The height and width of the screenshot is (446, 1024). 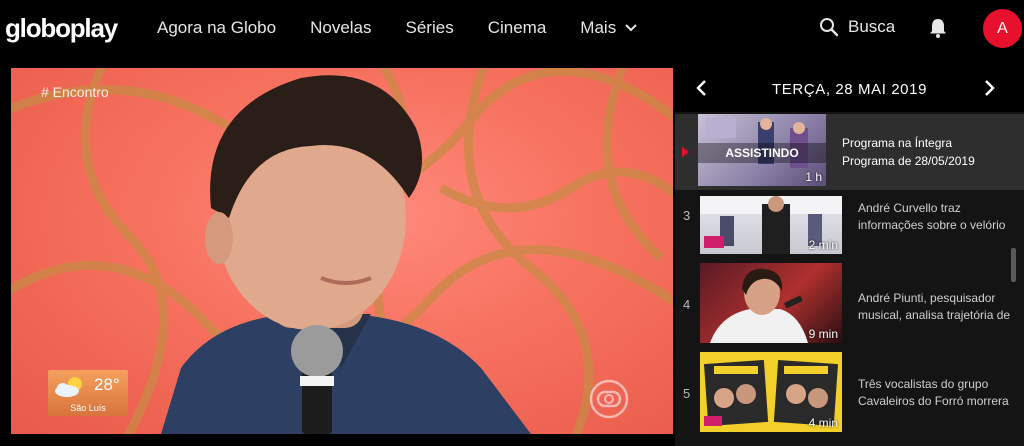 What do you see at coordinates (989, 88) in the screenshot?
I see `chevron-right-icon` at bounding box center [989, 88].